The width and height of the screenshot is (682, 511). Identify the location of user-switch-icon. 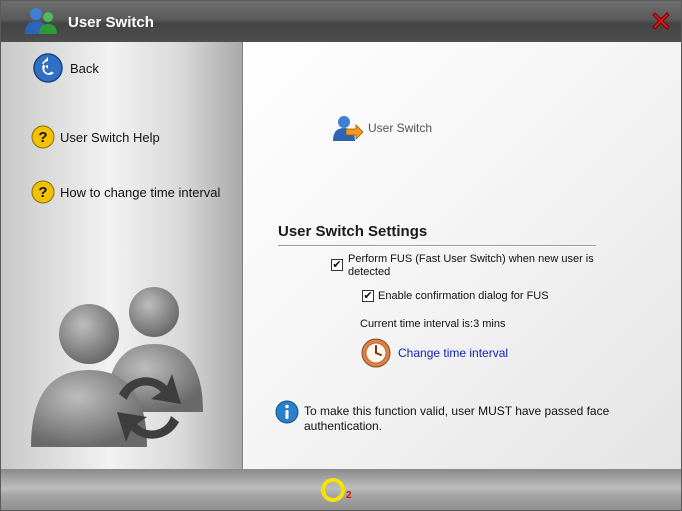
(348, 128).